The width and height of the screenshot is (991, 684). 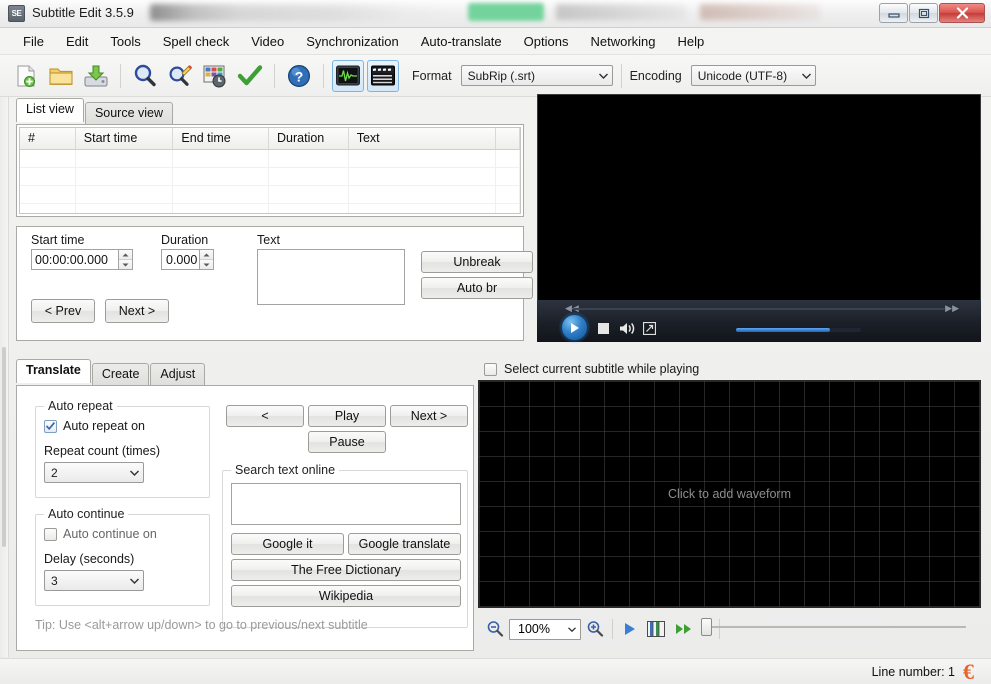 What do you see at coordinates (26, 76) in the screenshot?
I see `new-file-button` at bounding box center [26, 76].